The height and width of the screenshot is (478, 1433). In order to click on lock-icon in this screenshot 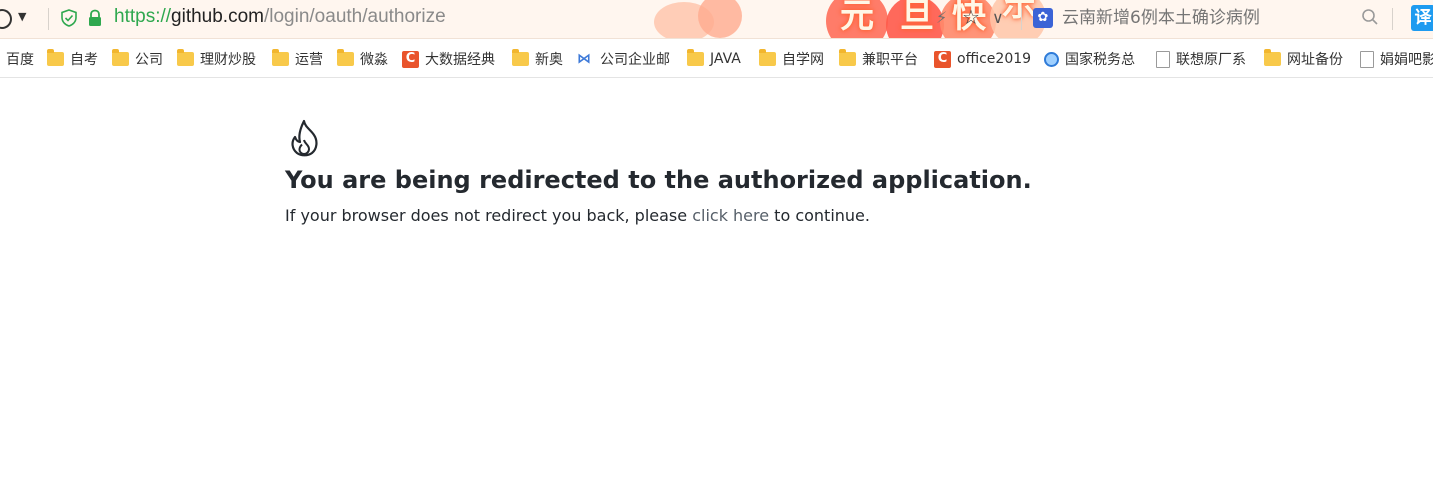, I will do `click(95, 18)`.